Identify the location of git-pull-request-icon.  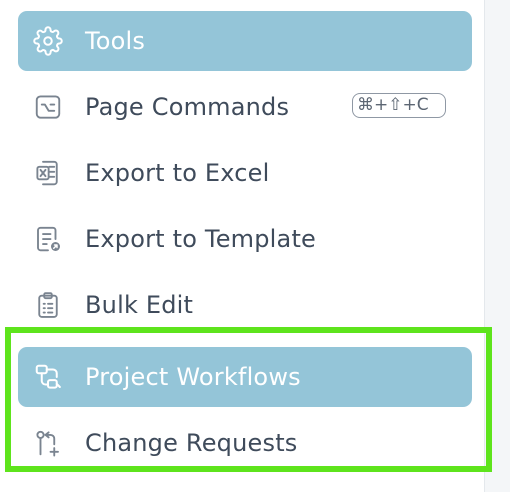
(48, 443).